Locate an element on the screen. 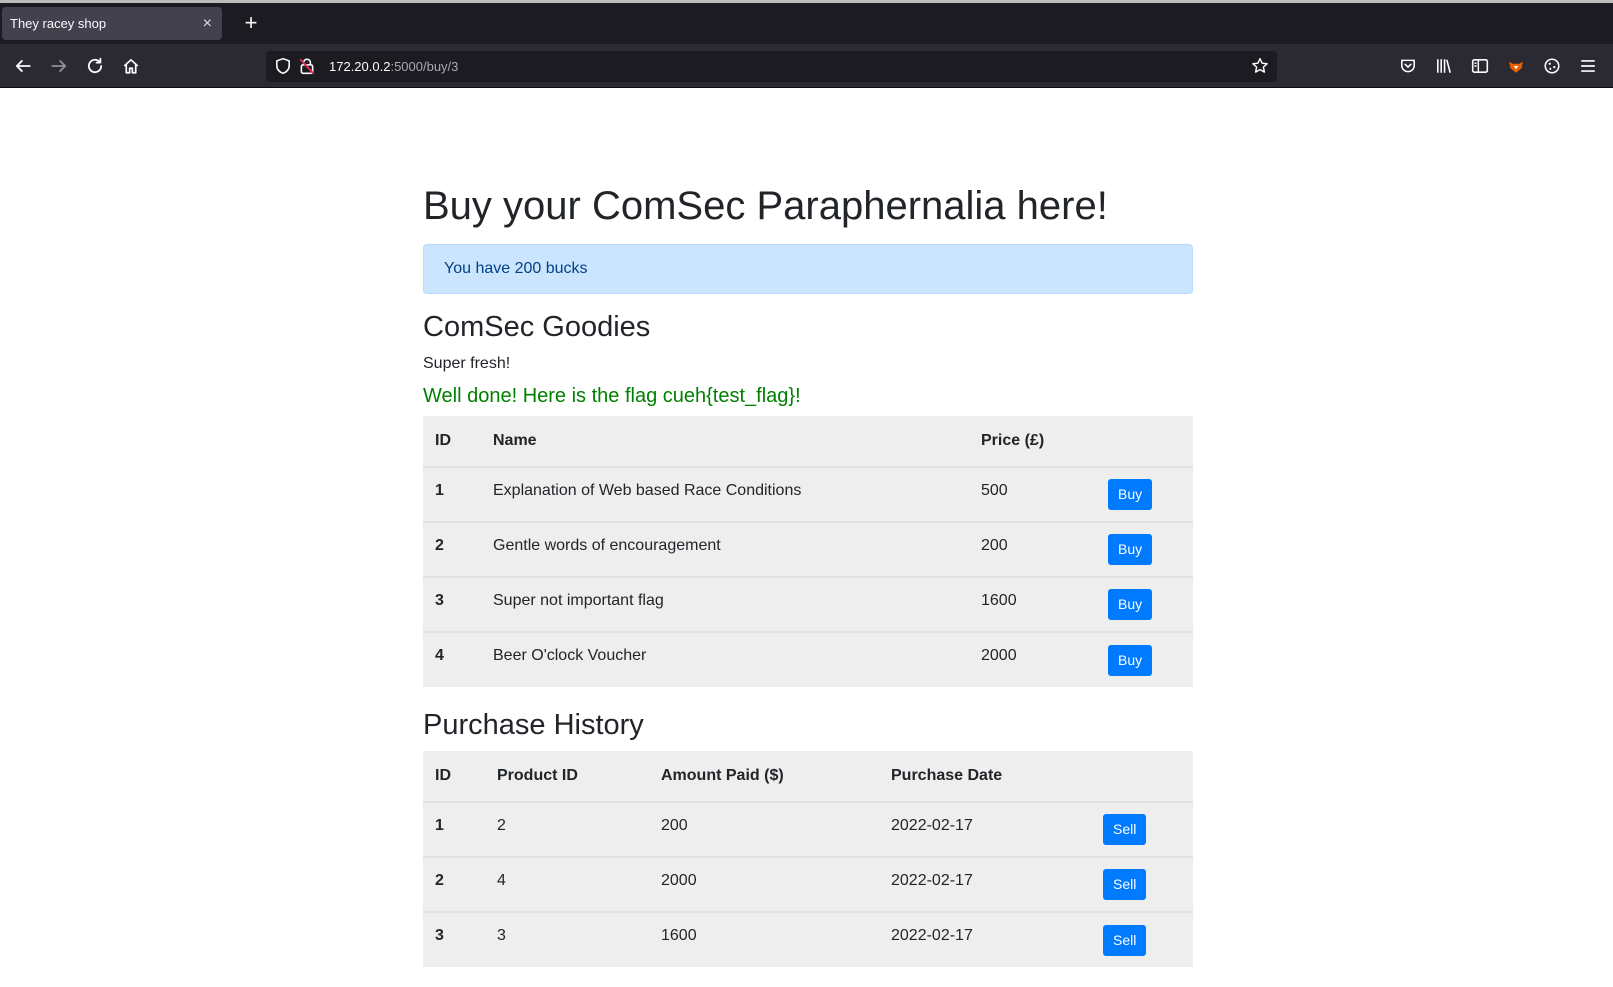 The height and width of the screenshot is (987, 1613). purchase-row: 2 4 2000 2022-02-17 Sell is located at coordinates (808, 884).